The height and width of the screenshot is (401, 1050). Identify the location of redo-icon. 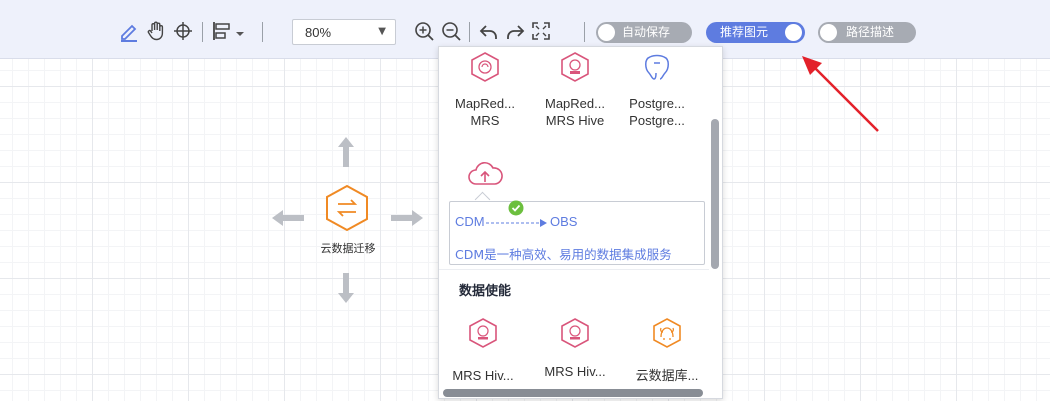
(515, 31).